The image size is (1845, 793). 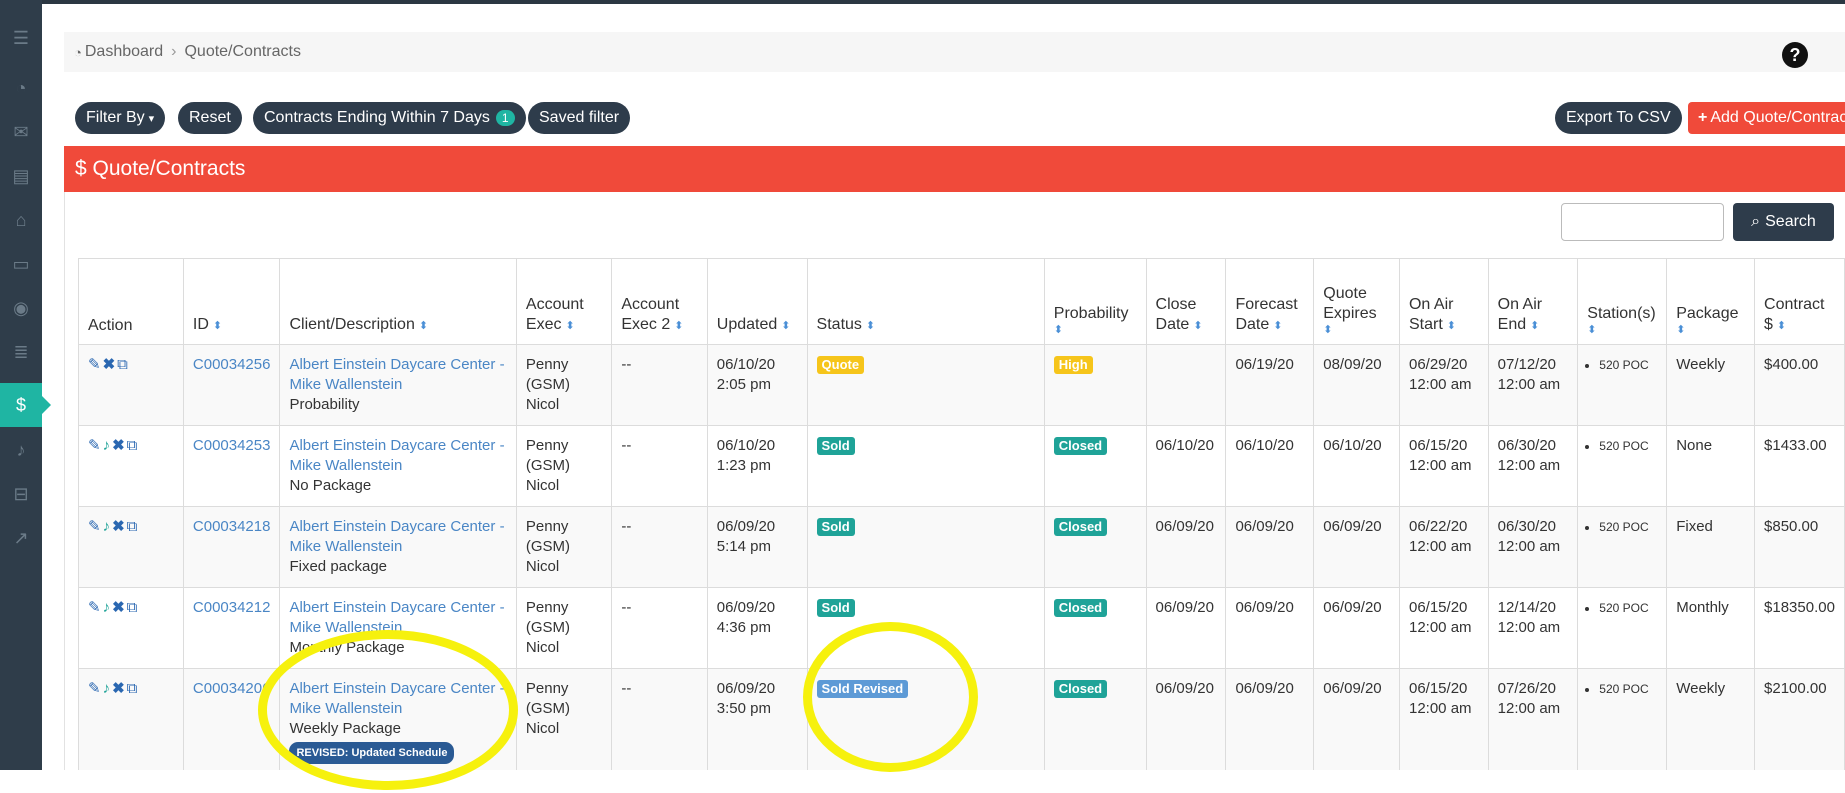 What do you see at coordinates (743, 384) in the screenshot?
I see `updated-time: 2:05 pm` at bounding box center [743, 384].